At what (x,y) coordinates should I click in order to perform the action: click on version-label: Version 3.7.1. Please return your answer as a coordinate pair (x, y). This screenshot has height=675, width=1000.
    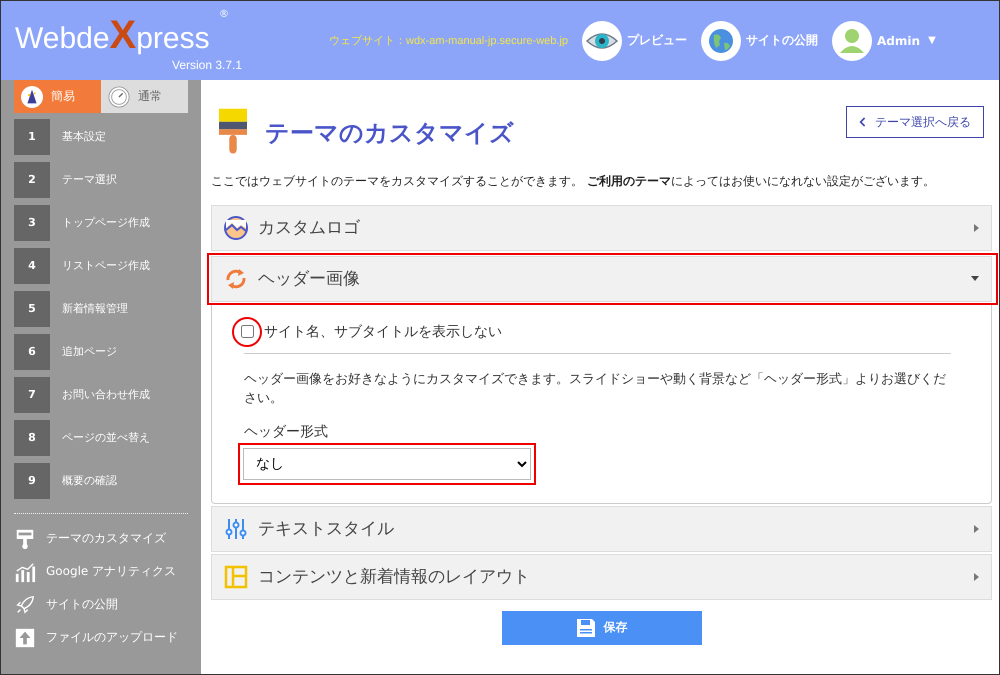
    Looking at the image, I should click on (207, 65).